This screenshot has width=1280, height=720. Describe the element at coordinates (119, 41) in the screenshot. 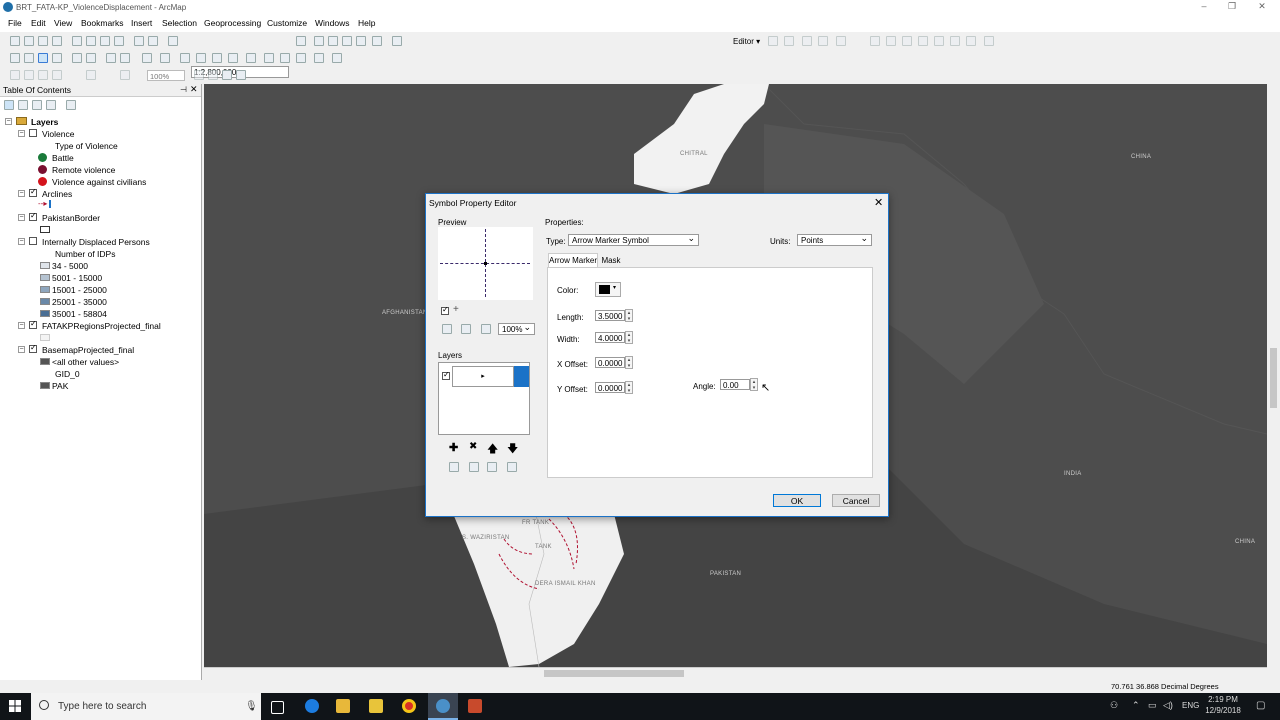

I see `delete-icon` at that location.